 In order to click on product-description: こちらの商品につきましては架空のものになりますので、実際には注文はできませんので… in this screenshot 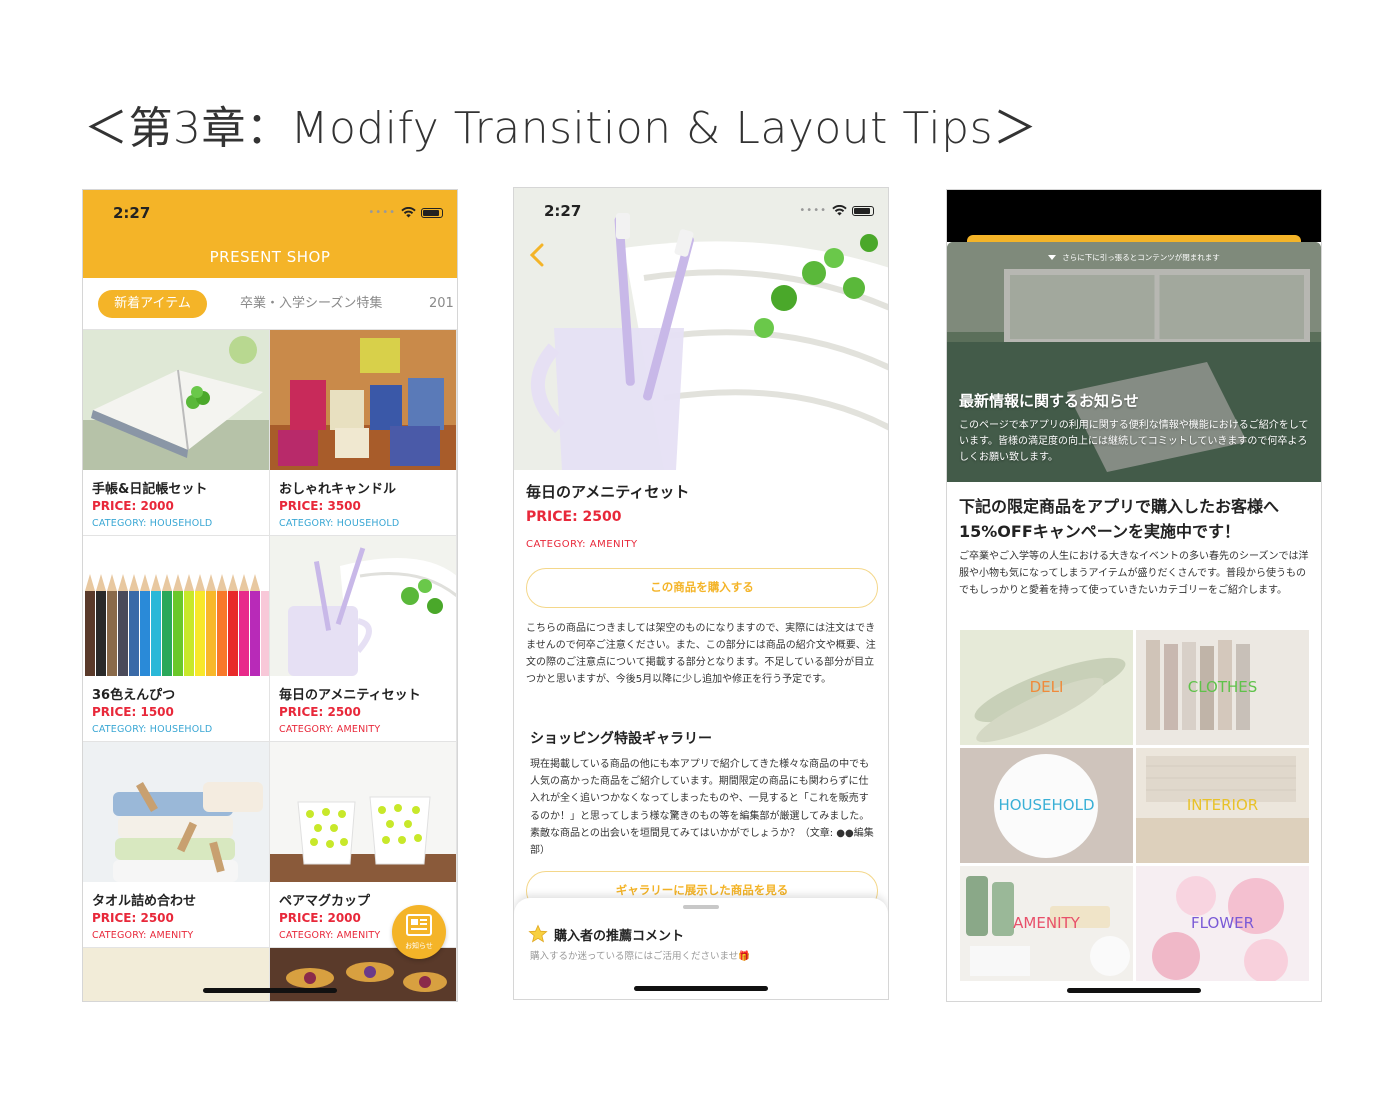, I will do `click(701, 654)`.